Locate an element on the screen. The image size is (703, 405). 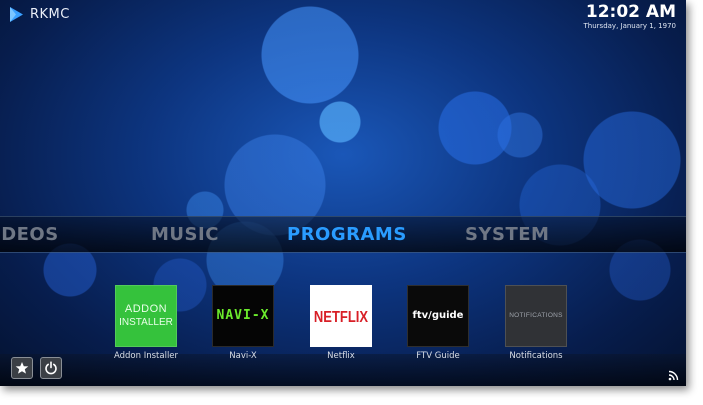
favourites-button is located at coordinates (22, 368).